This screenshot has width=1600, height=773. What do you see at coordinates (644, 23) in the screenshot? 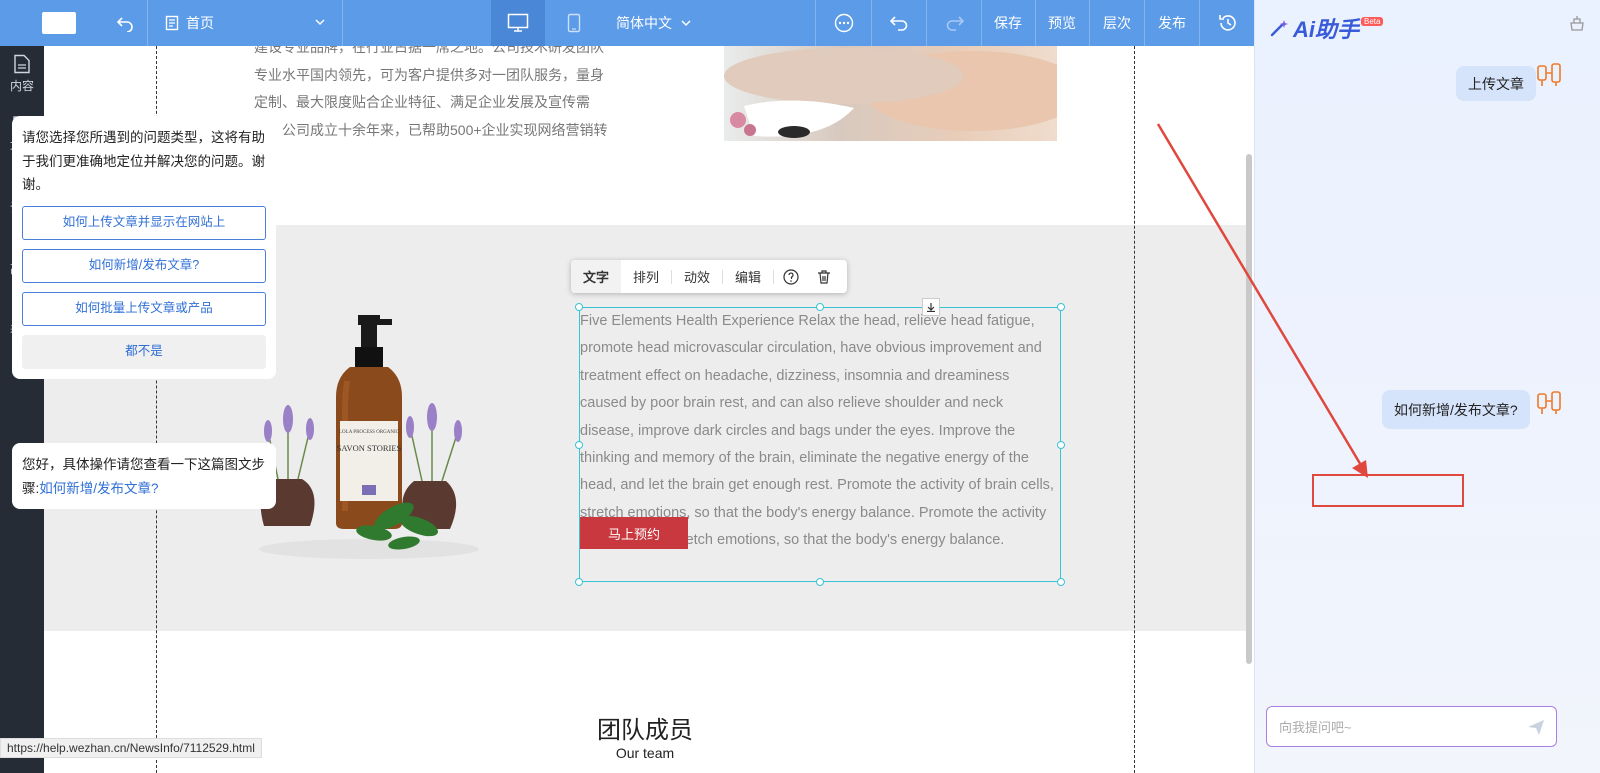
I see `language-label: 简体中文` at bounding box center [644, 23].